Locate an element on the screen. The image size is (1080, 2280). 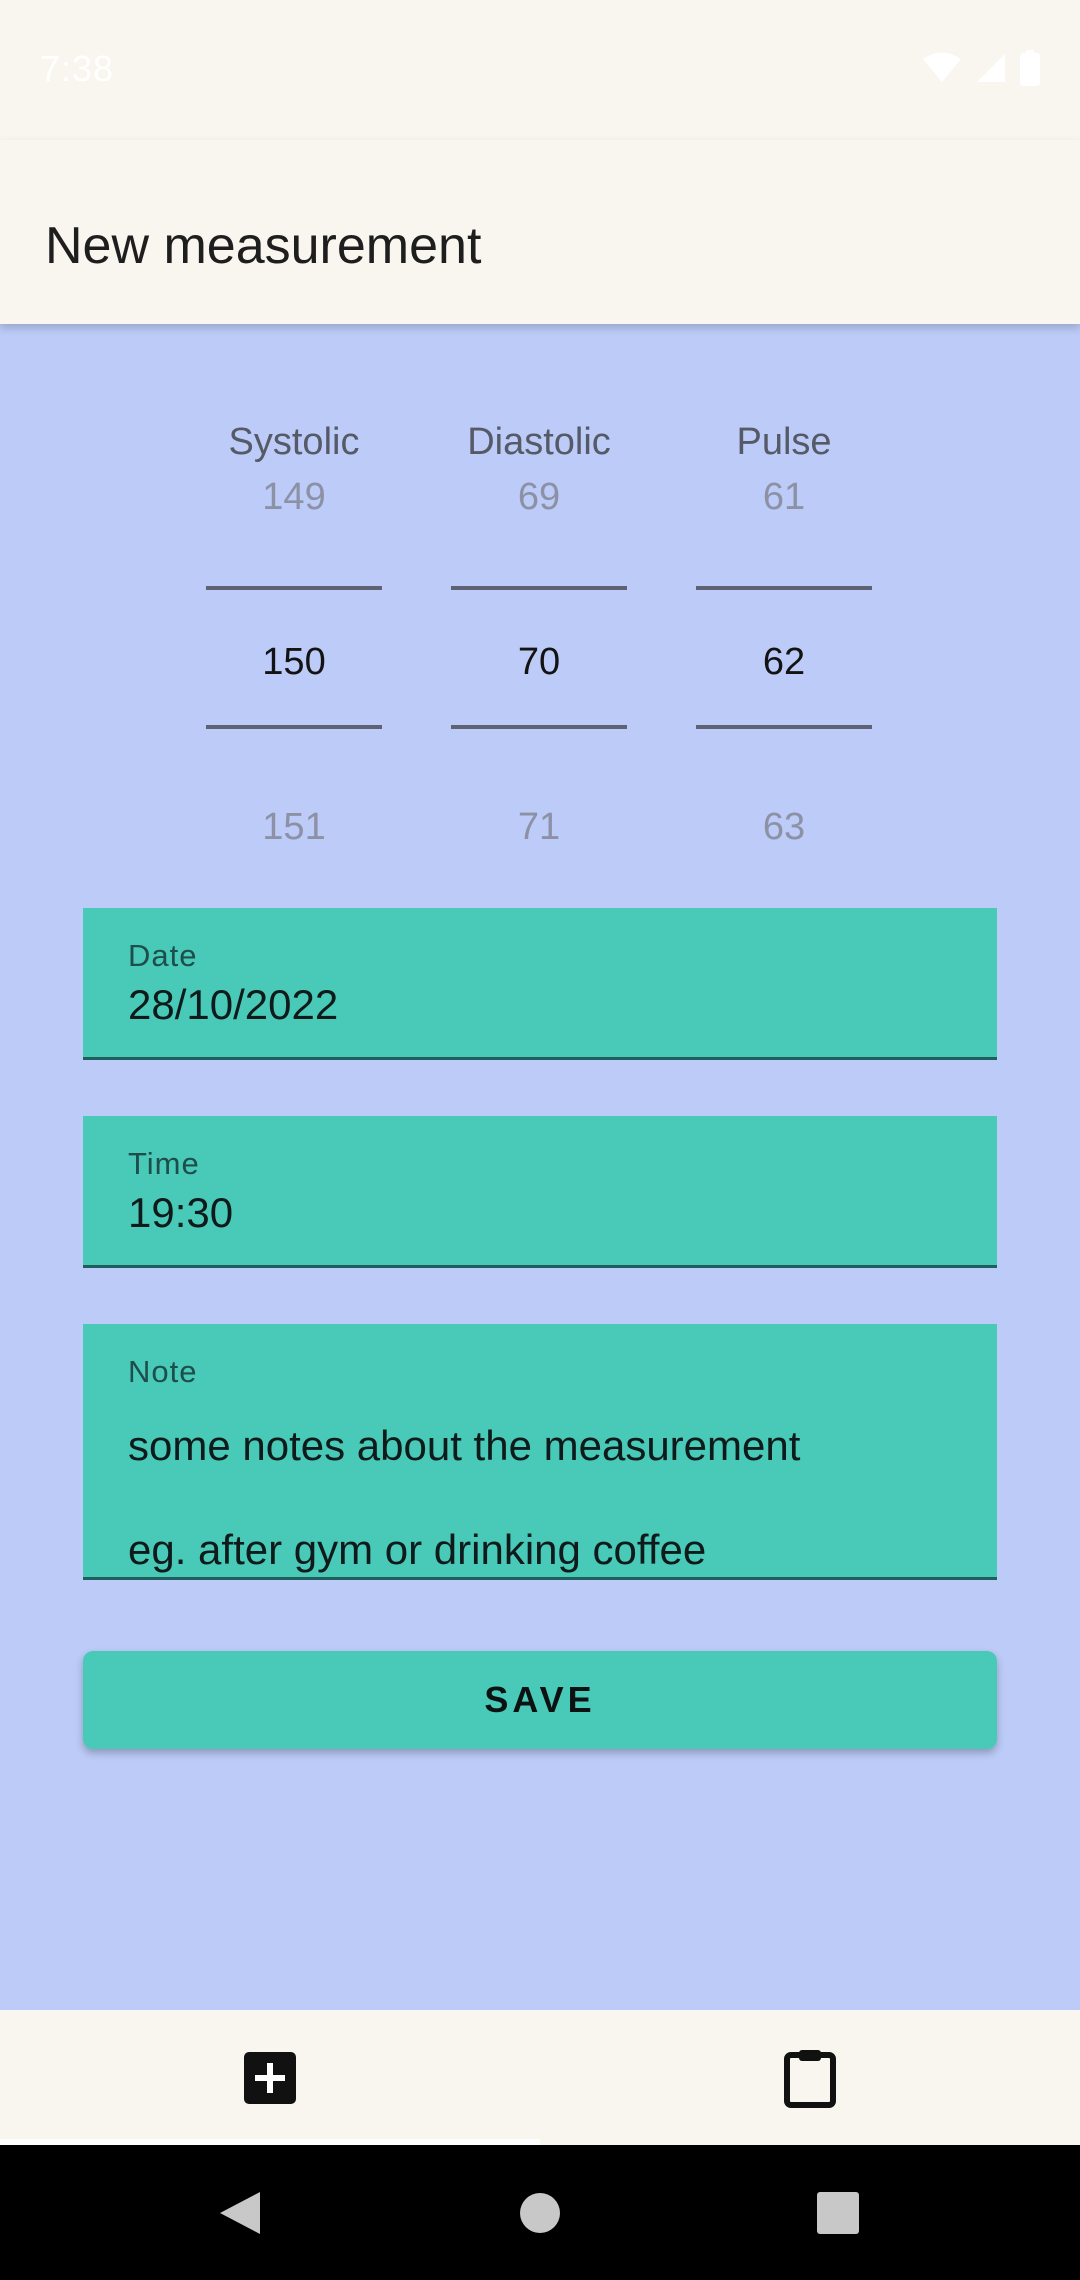
systolic-prev-value: 149 is located at coordinates (294, 497).